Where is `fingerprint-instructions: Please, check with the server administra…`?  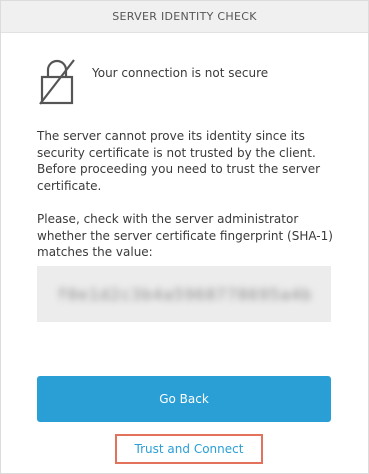
fingerprint-instructions: Please, check with the server administra… is located at coordinates (185, 235).